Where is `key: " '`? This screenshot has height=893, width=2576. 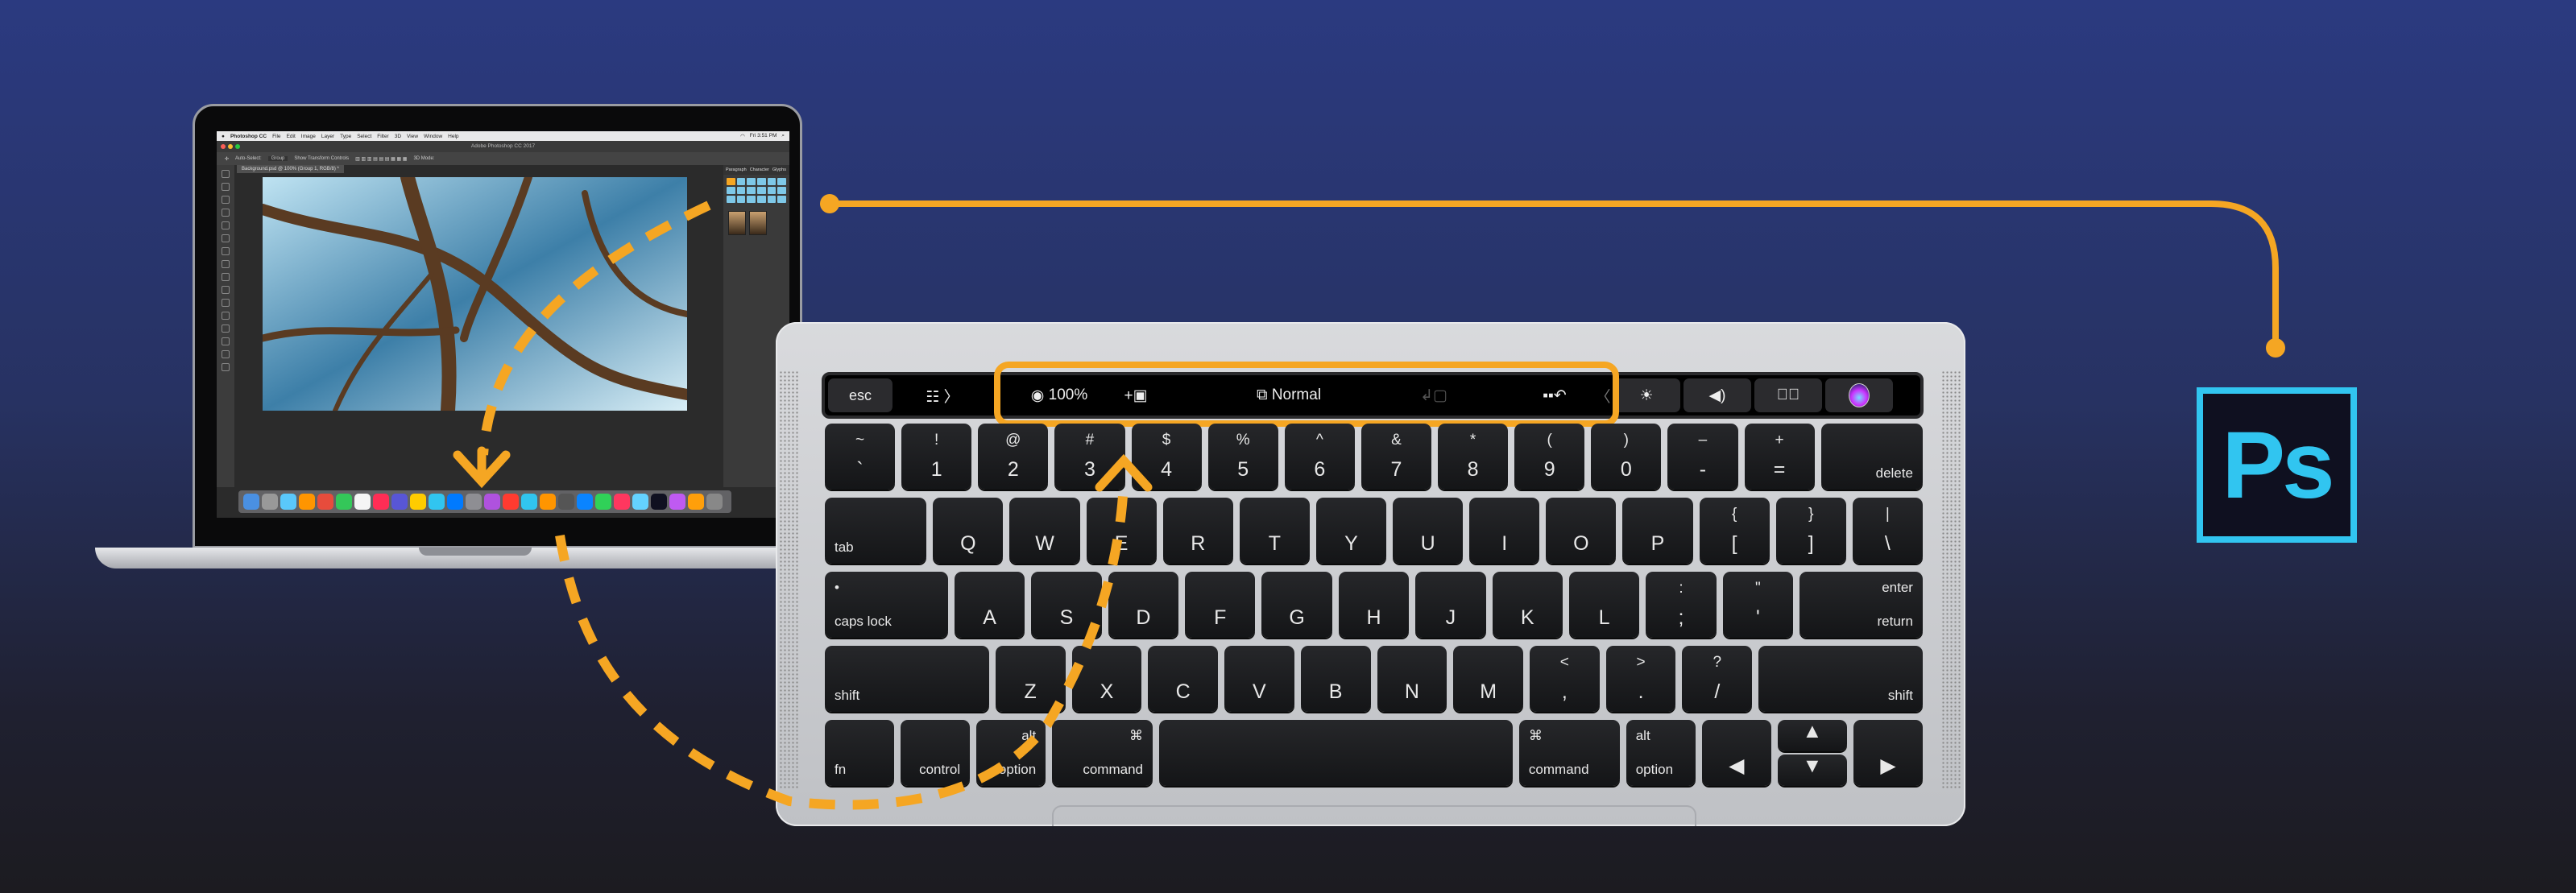
key: " ' is located at coordinates (1758, 605).